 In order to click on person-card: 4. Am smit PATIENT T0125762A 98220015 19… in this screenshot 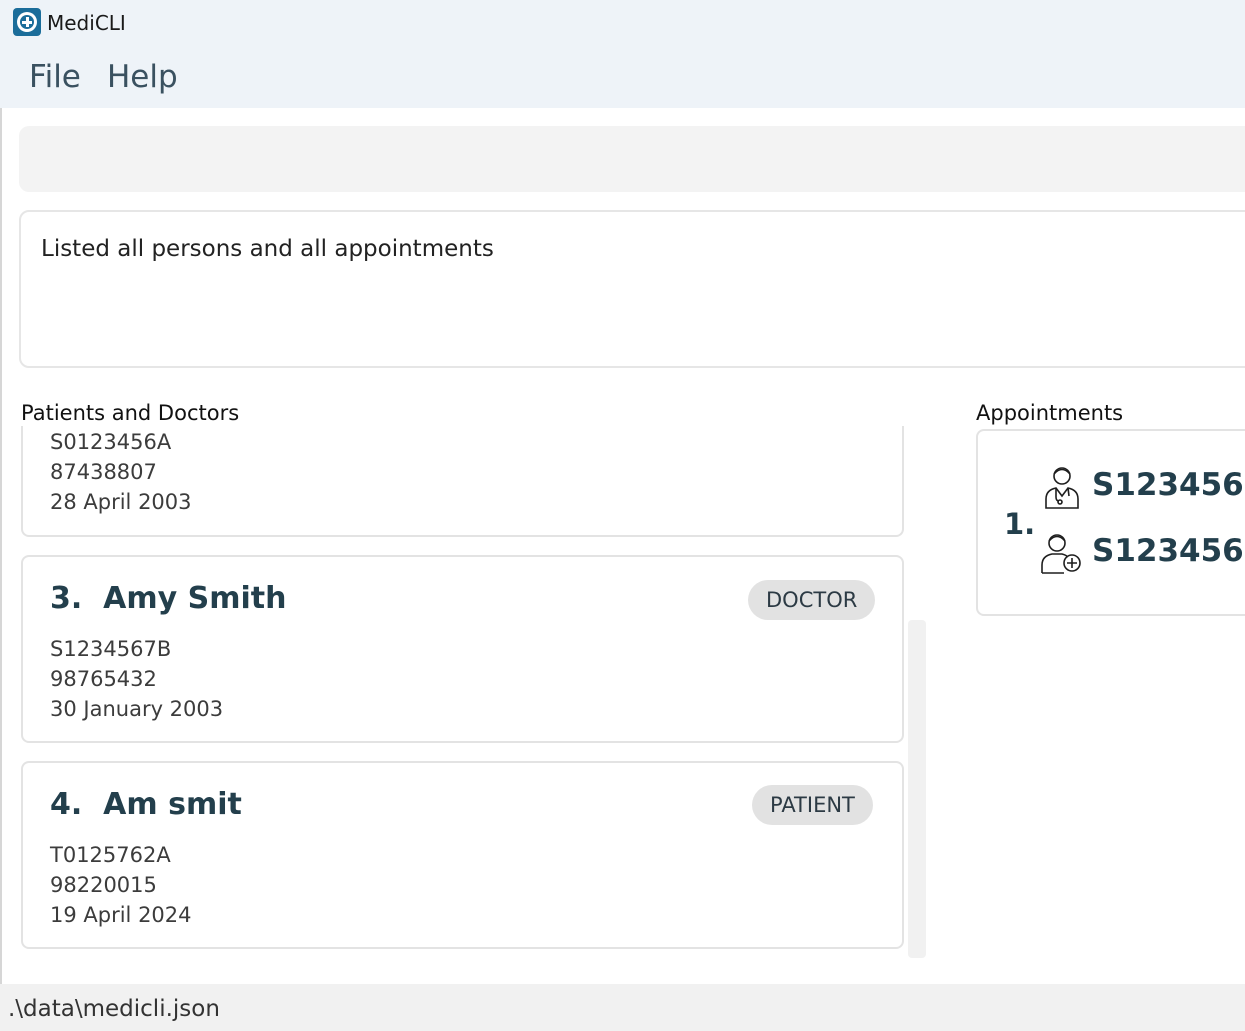, I will do `click(462, 855)`.